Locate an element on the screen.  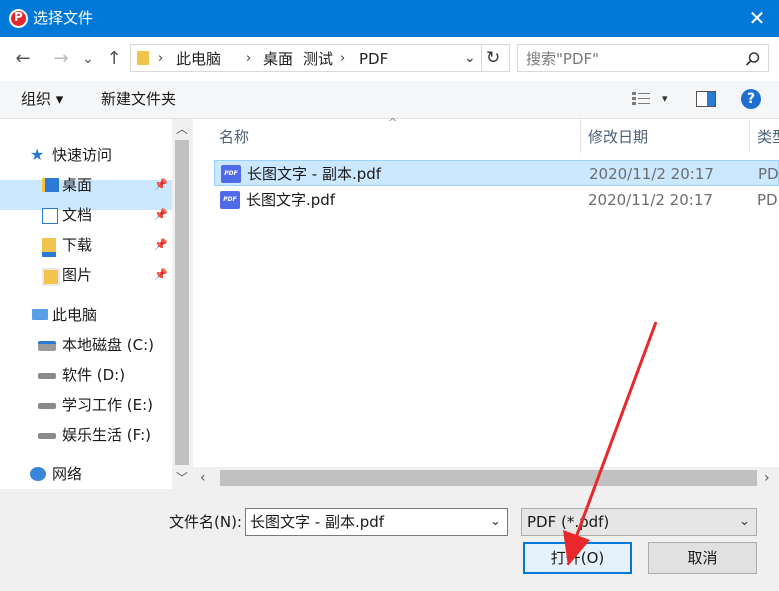
scroll-down-chevron-icon: ﹀ is located at coordinates (182, 478).